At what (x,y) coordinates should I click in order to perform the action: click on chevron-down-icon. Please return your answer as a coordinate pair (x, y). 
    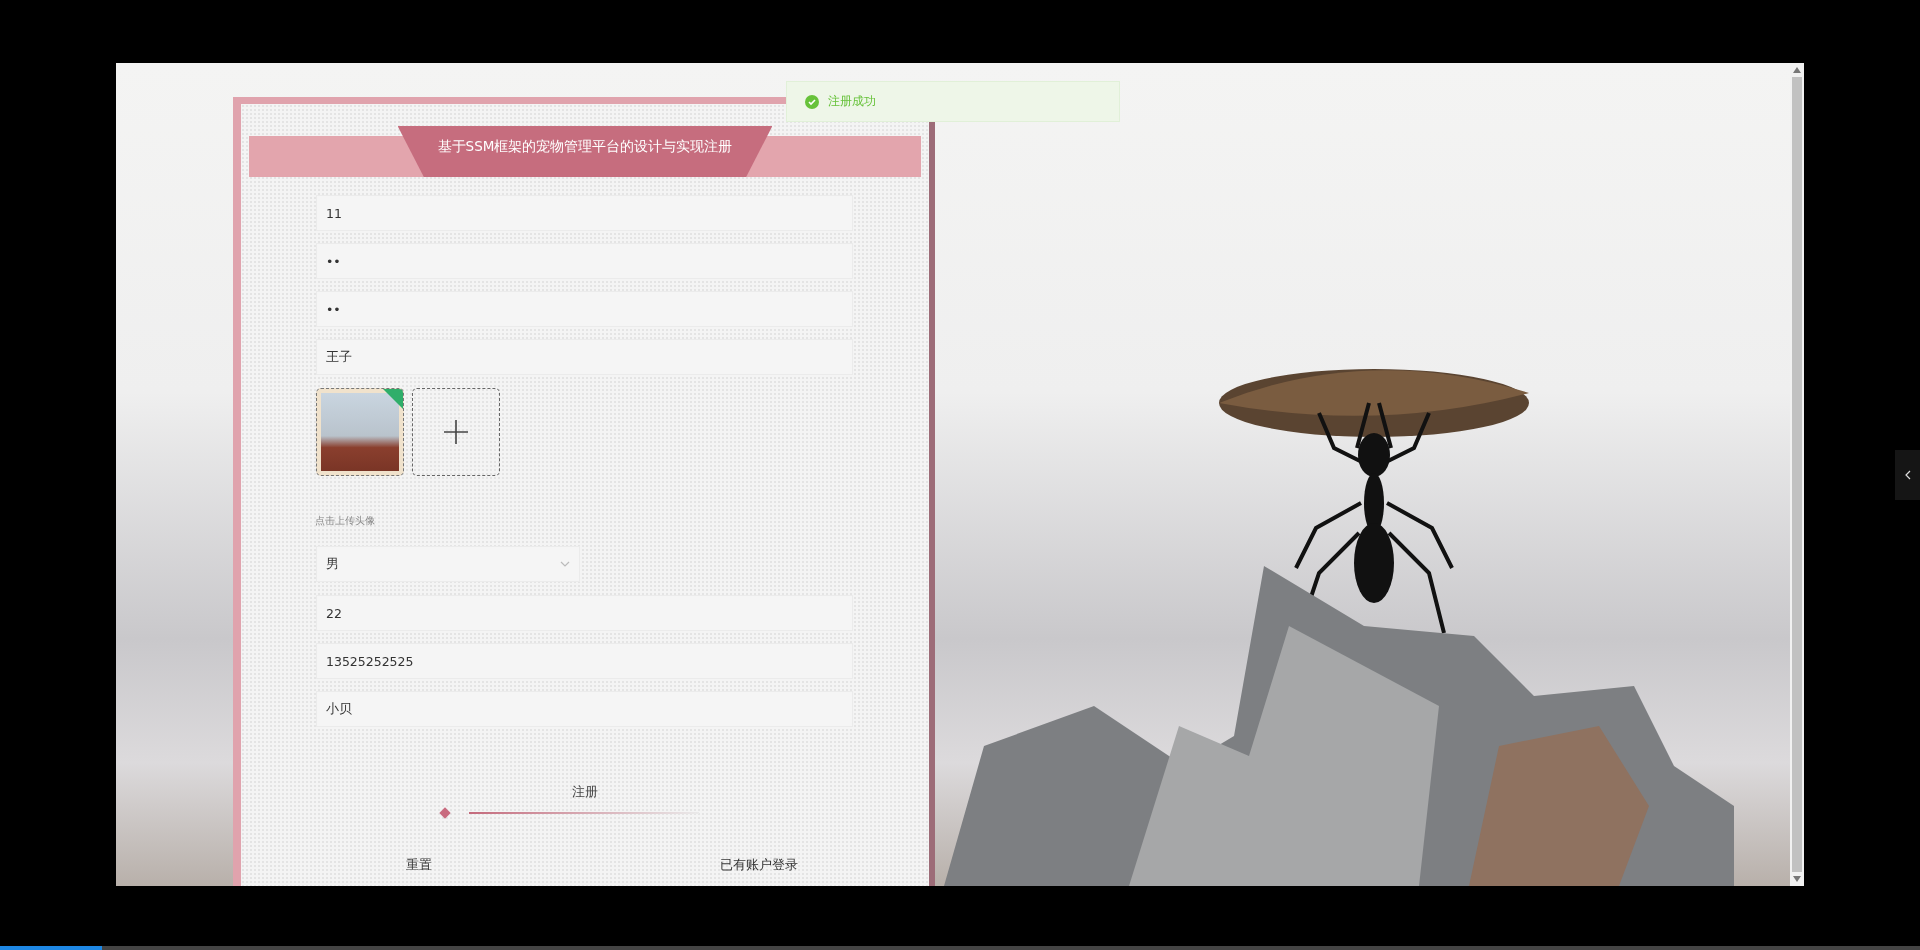
    Looking at the image, I should click on (565, 564).